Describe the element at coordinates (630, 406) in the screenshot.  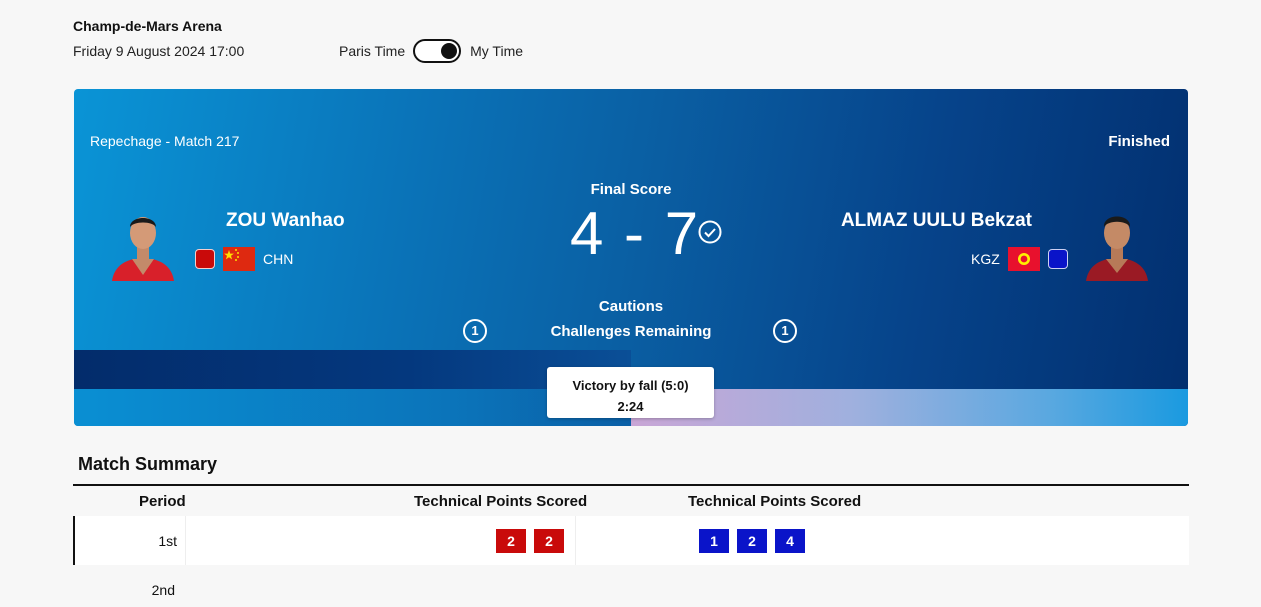
I see `victory-time: 2:24` at that location.